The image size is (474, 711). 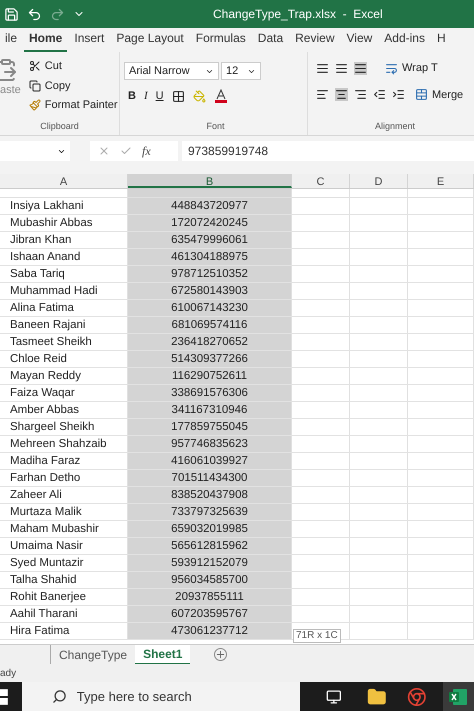 What do you see at coordinates (210, 444) in the screenshot?
I see `table-cell: 957746835623` at bounding box center [210, 444].